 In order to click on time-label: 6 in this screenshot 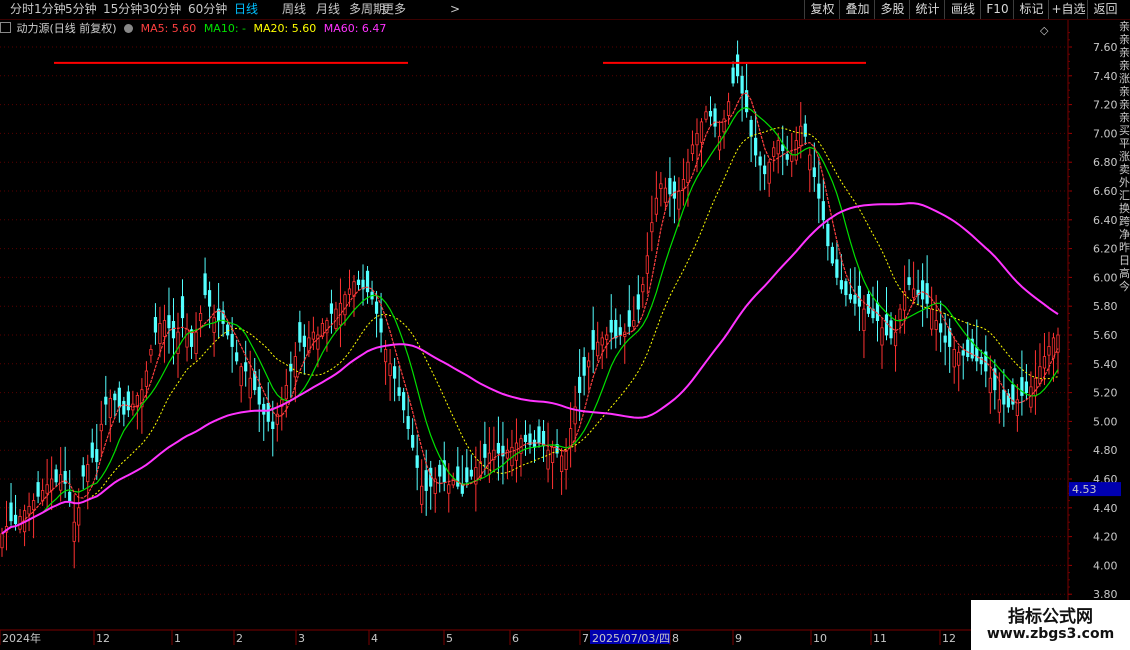, I will do `click(515, 638)`.